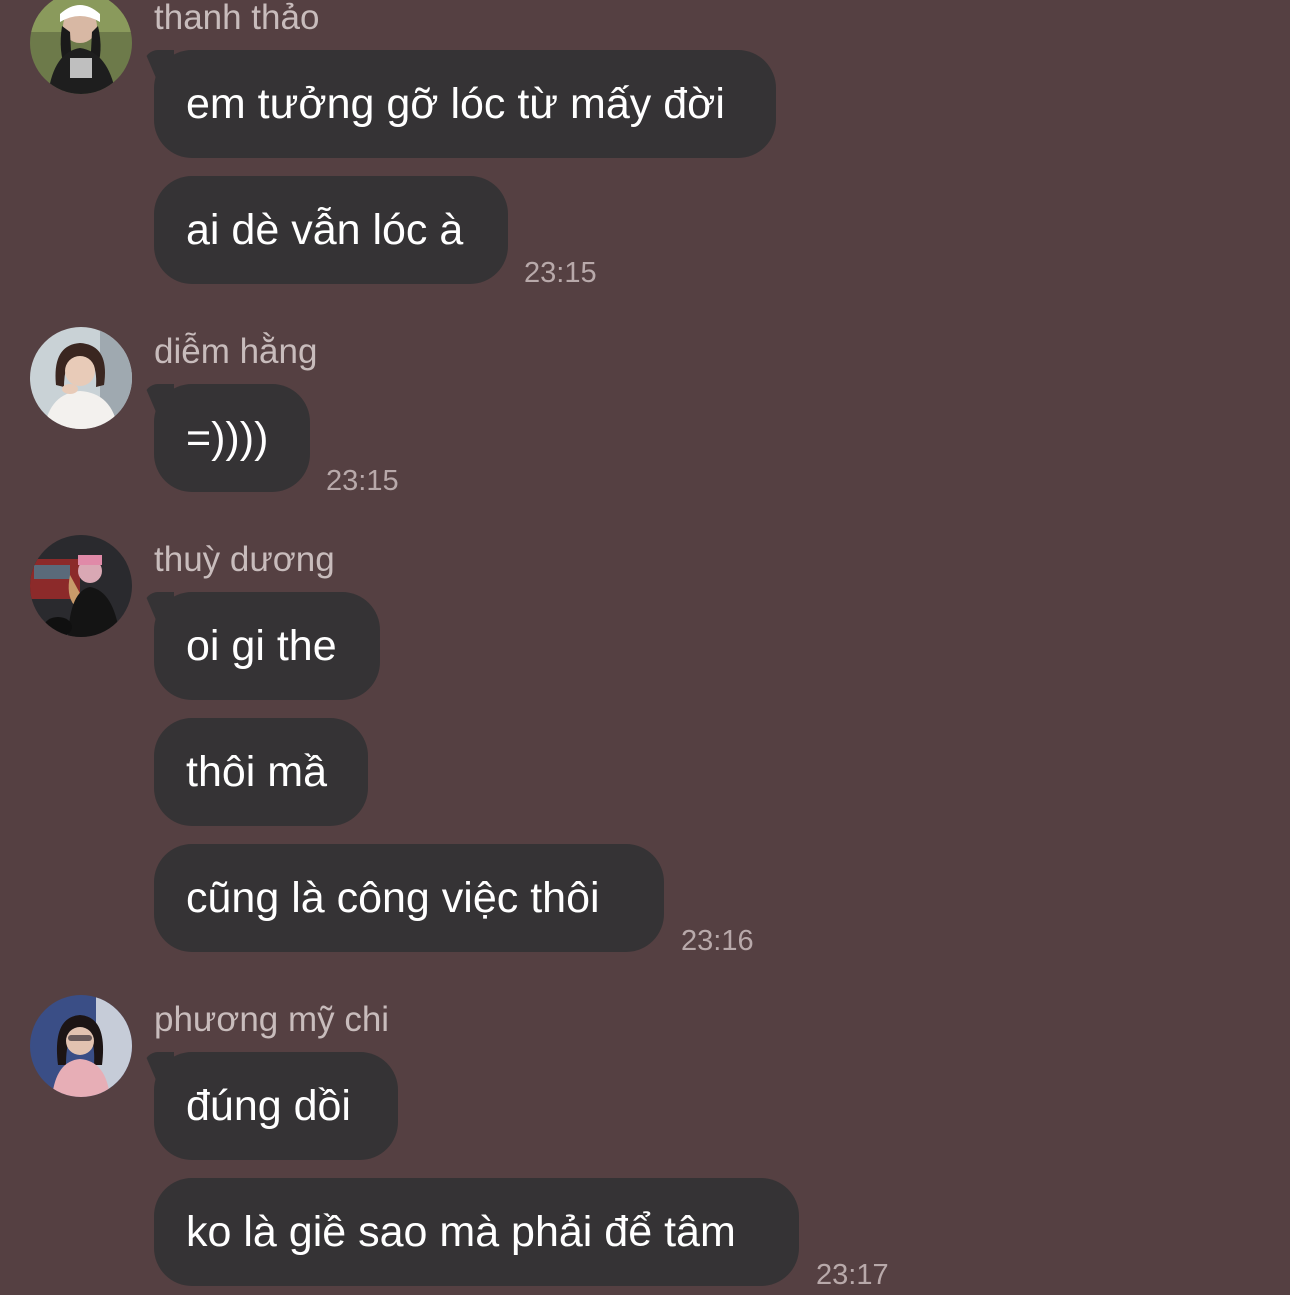 The height and width of the screenshot is (1295, 1290). Describe the element at coordinates (331, 230) in the screenshot. I see `message-bubble: ai dè vẫn lóc à` at that location.